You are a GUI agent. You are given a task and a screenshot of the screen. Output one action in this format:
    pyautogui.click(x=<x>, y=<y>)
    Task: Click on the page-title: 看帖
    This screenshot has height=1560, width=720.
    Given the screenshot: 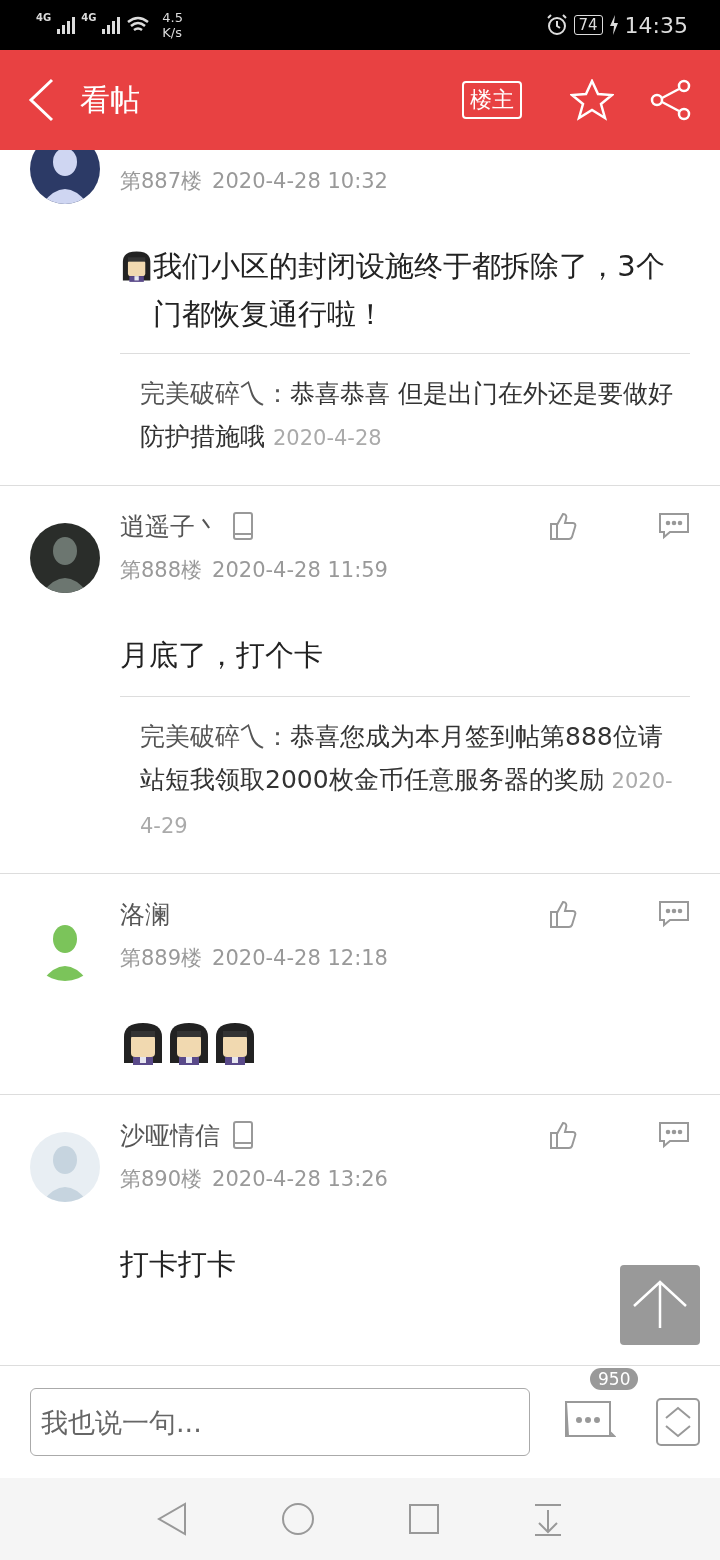 What is the action you would take?
    pyautogui.click(x=110, y=99)
    